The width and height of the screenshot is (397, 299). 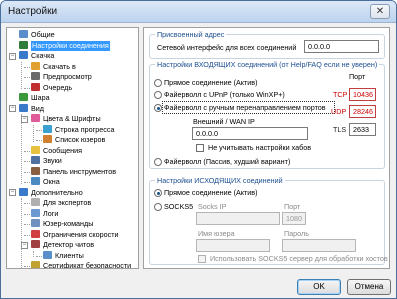 I want to click on incoming-manual-radio, so click(x=158, y=108).